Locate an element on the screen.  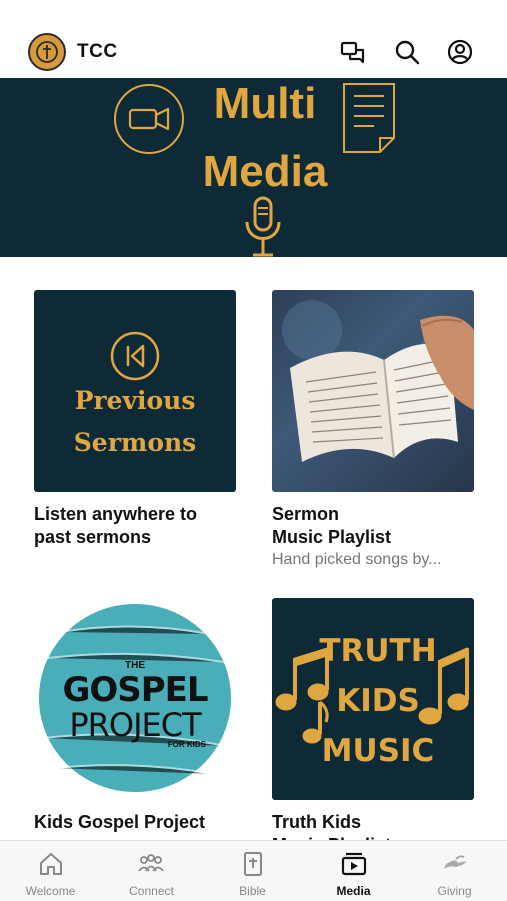
microphone-icon is located at coordinates (263, 226).